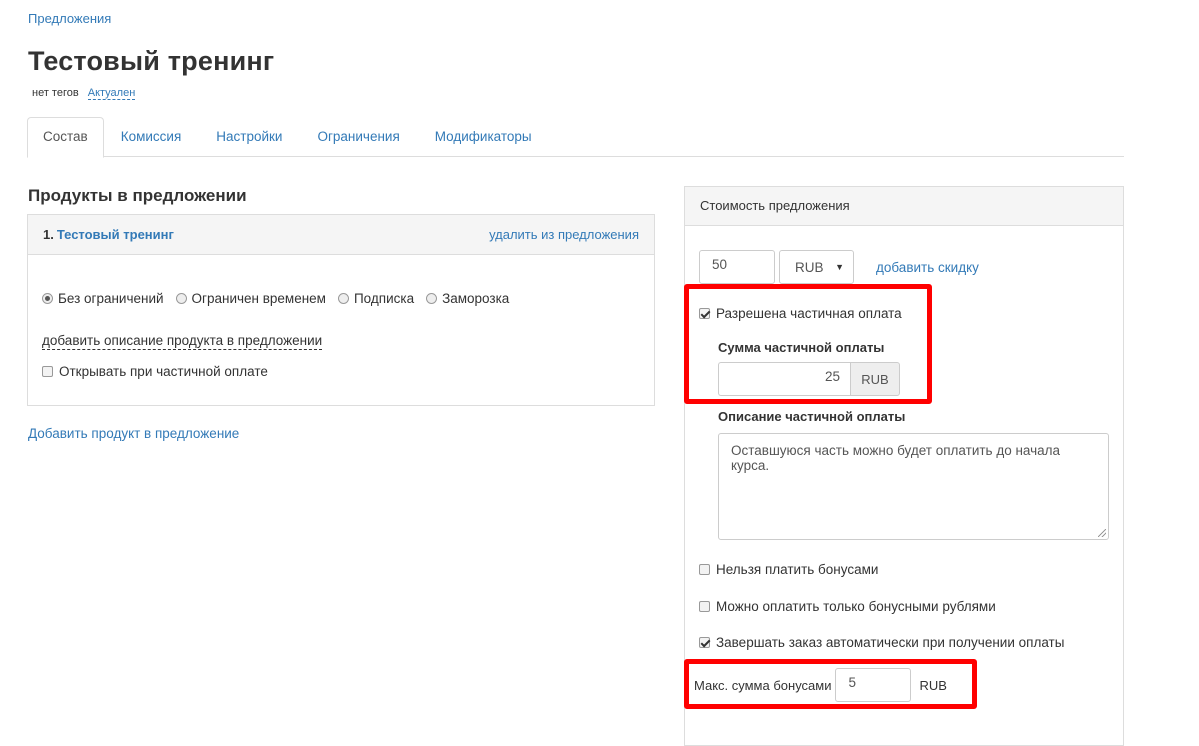 The image size is (1199, 746). Describe the element at coordinates (155, 371) in the screenshot. I see `open-partial-checkbox-row: Открывать при частичной оплате` at that location.